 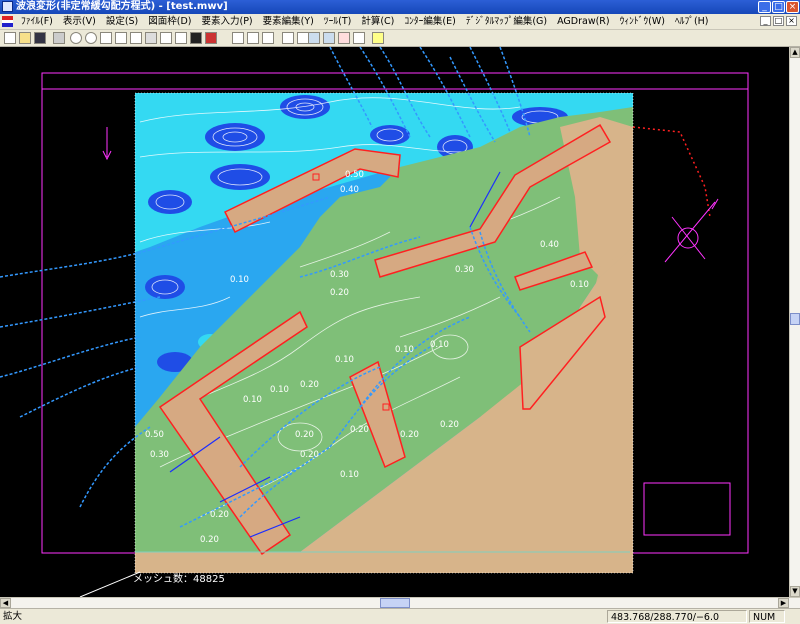 I want to click on menu-help: ﾍﾙﾌﾟ(H), so click(x=692, y=21).